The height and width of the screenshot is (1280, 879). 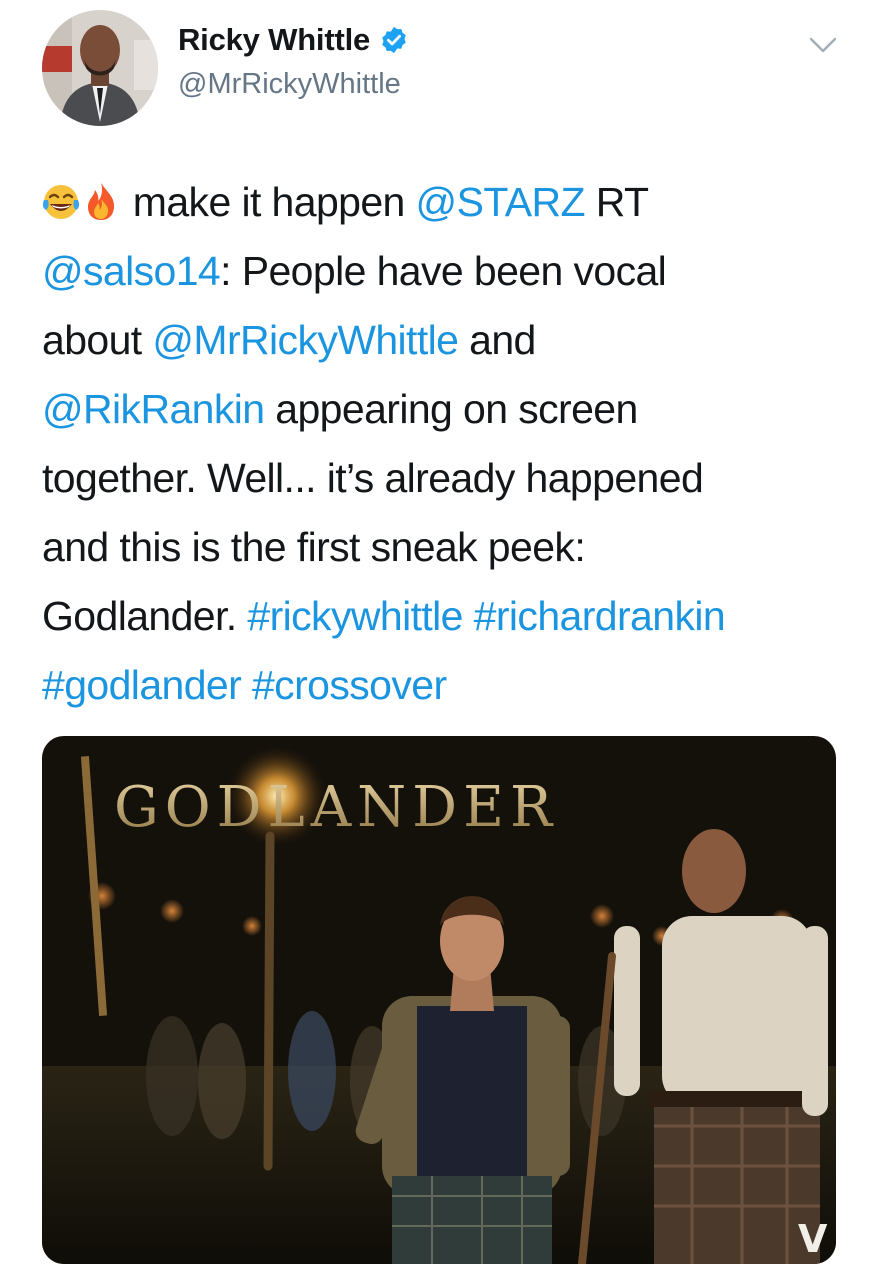 I want to click on hashtag-crossover: #crossover, so click(x=349, y=685).